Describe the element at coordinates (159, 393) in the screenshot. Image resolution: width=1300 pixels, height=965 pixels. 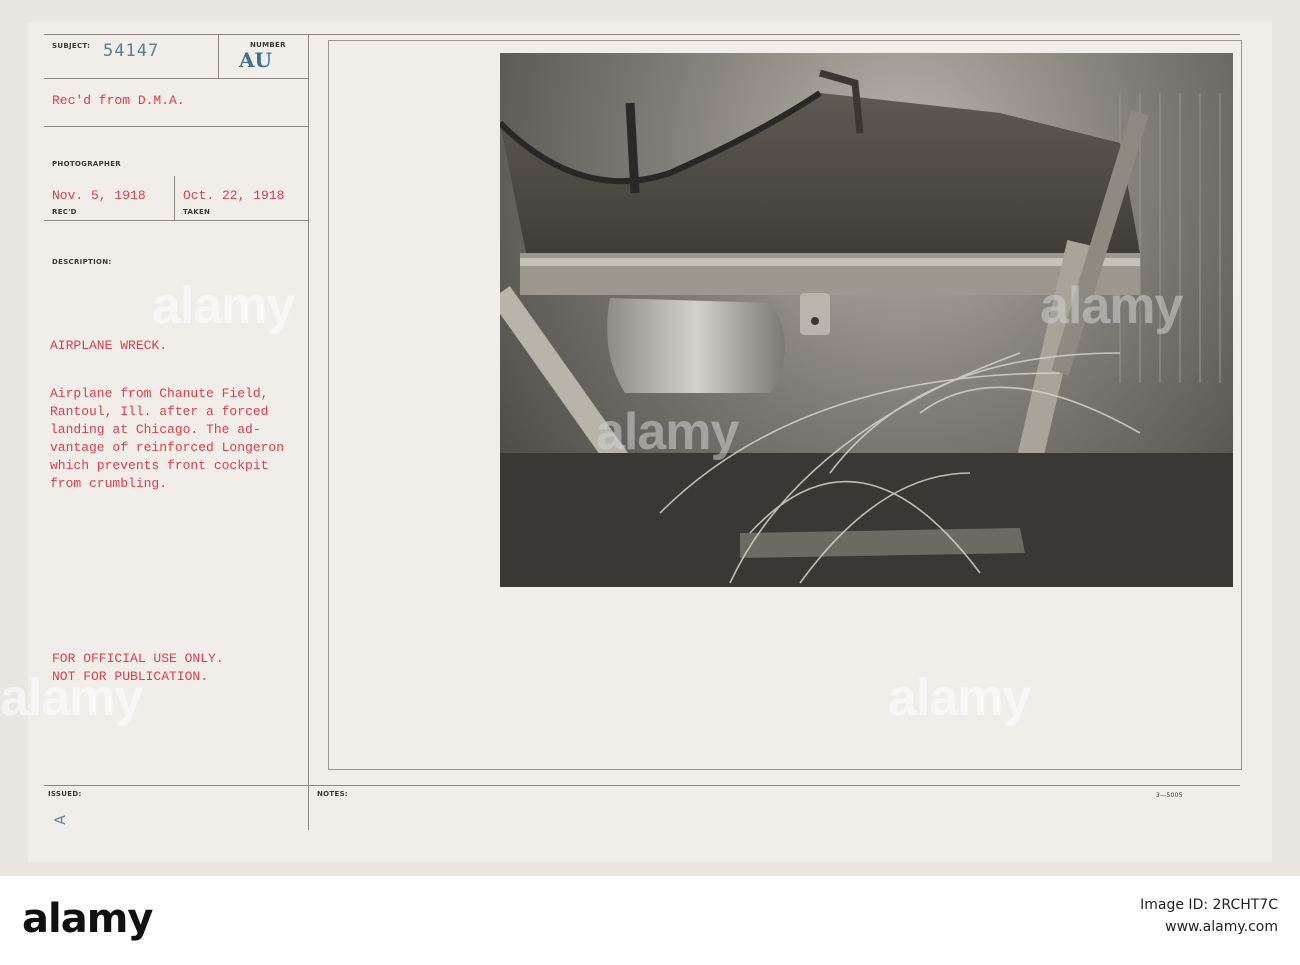
I see `description-line: Airplane from Chanute Field,` at that location.